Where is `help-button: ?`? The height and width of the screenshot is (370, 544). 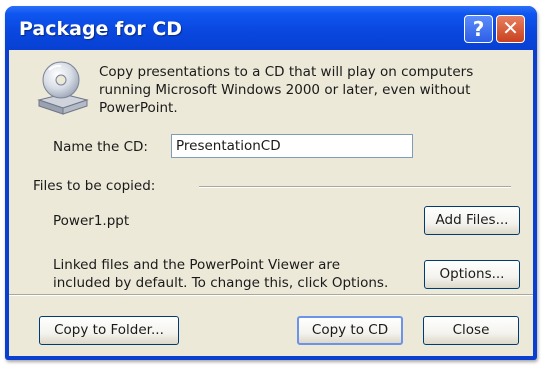
help-button: ? is located at coordinates (478, 29).